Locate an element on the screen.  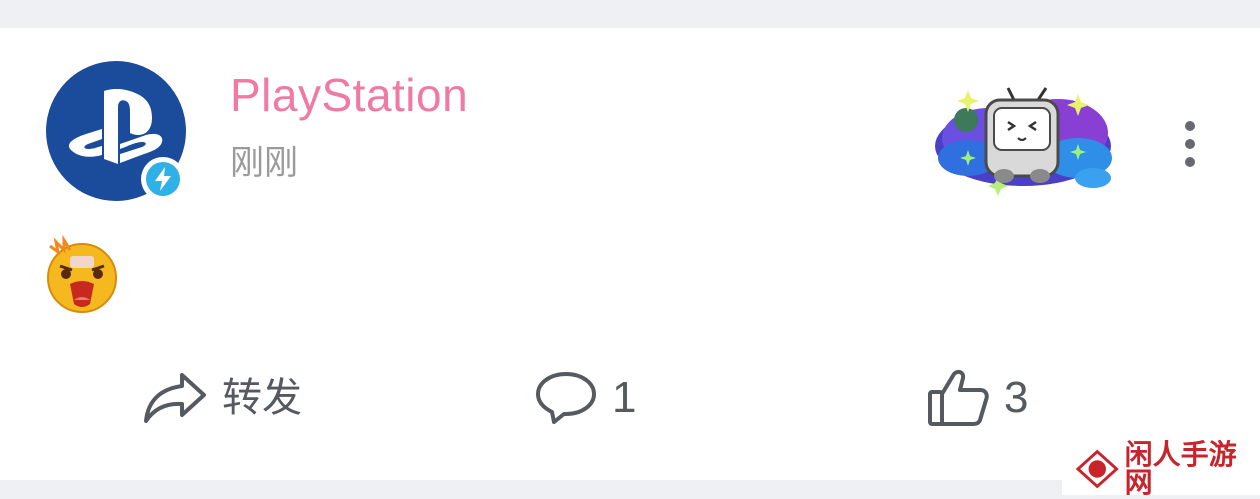
repost-button: 转发 is located at coordinates (222, 398).